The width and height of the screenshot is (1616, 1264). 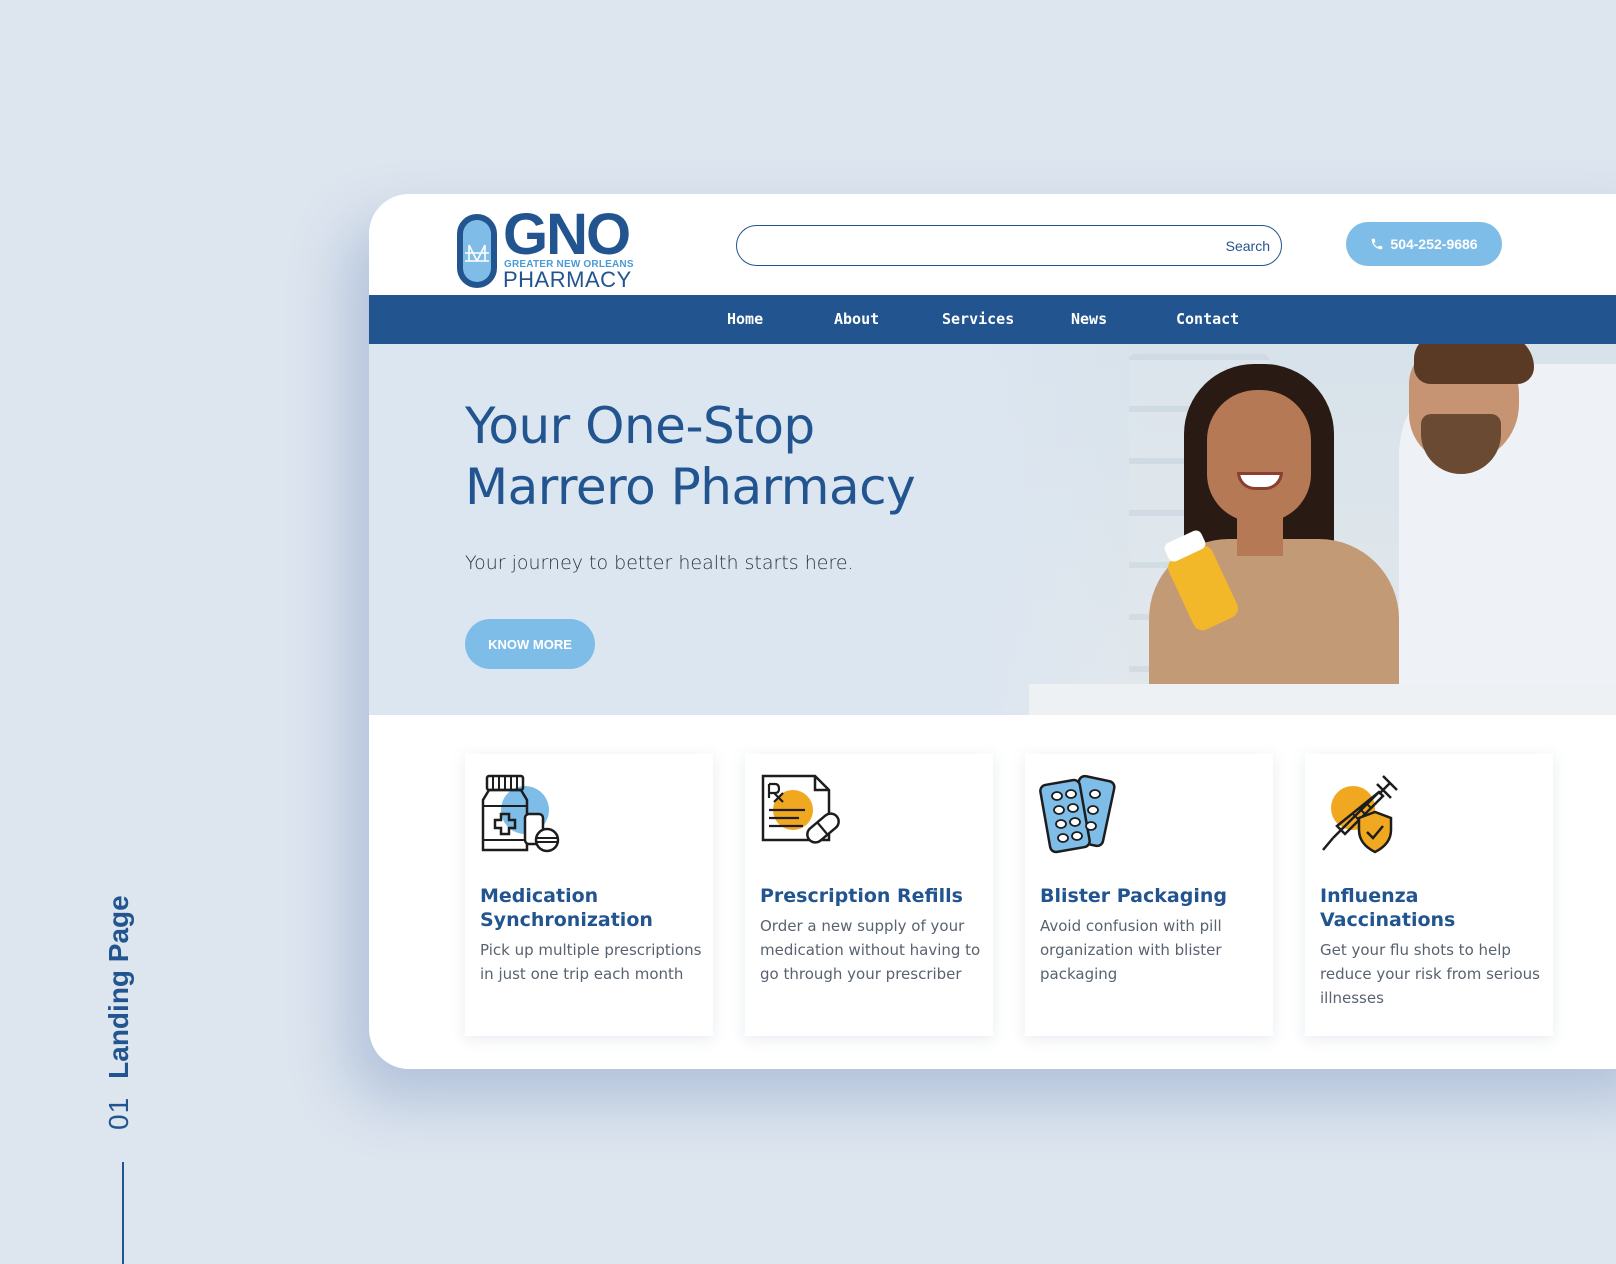 What do you see at coordinates (1248, 246) in the screenshot?
I see `search-button: Search` at bounding box center [1248, 246].